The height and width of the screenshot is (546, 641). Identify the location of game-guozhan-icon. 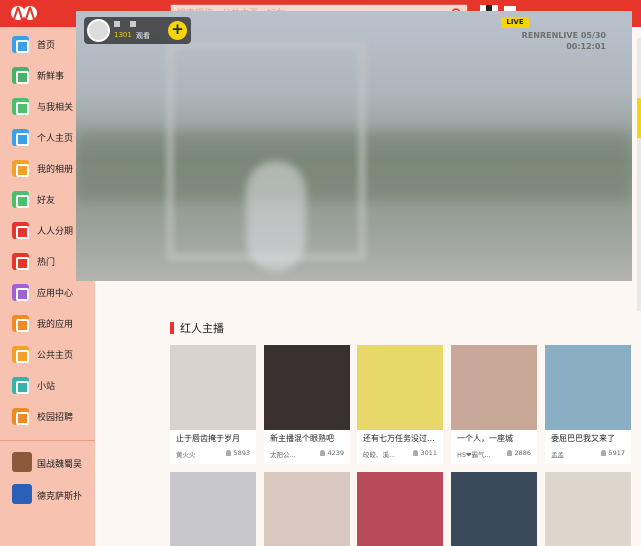
(22, 462).